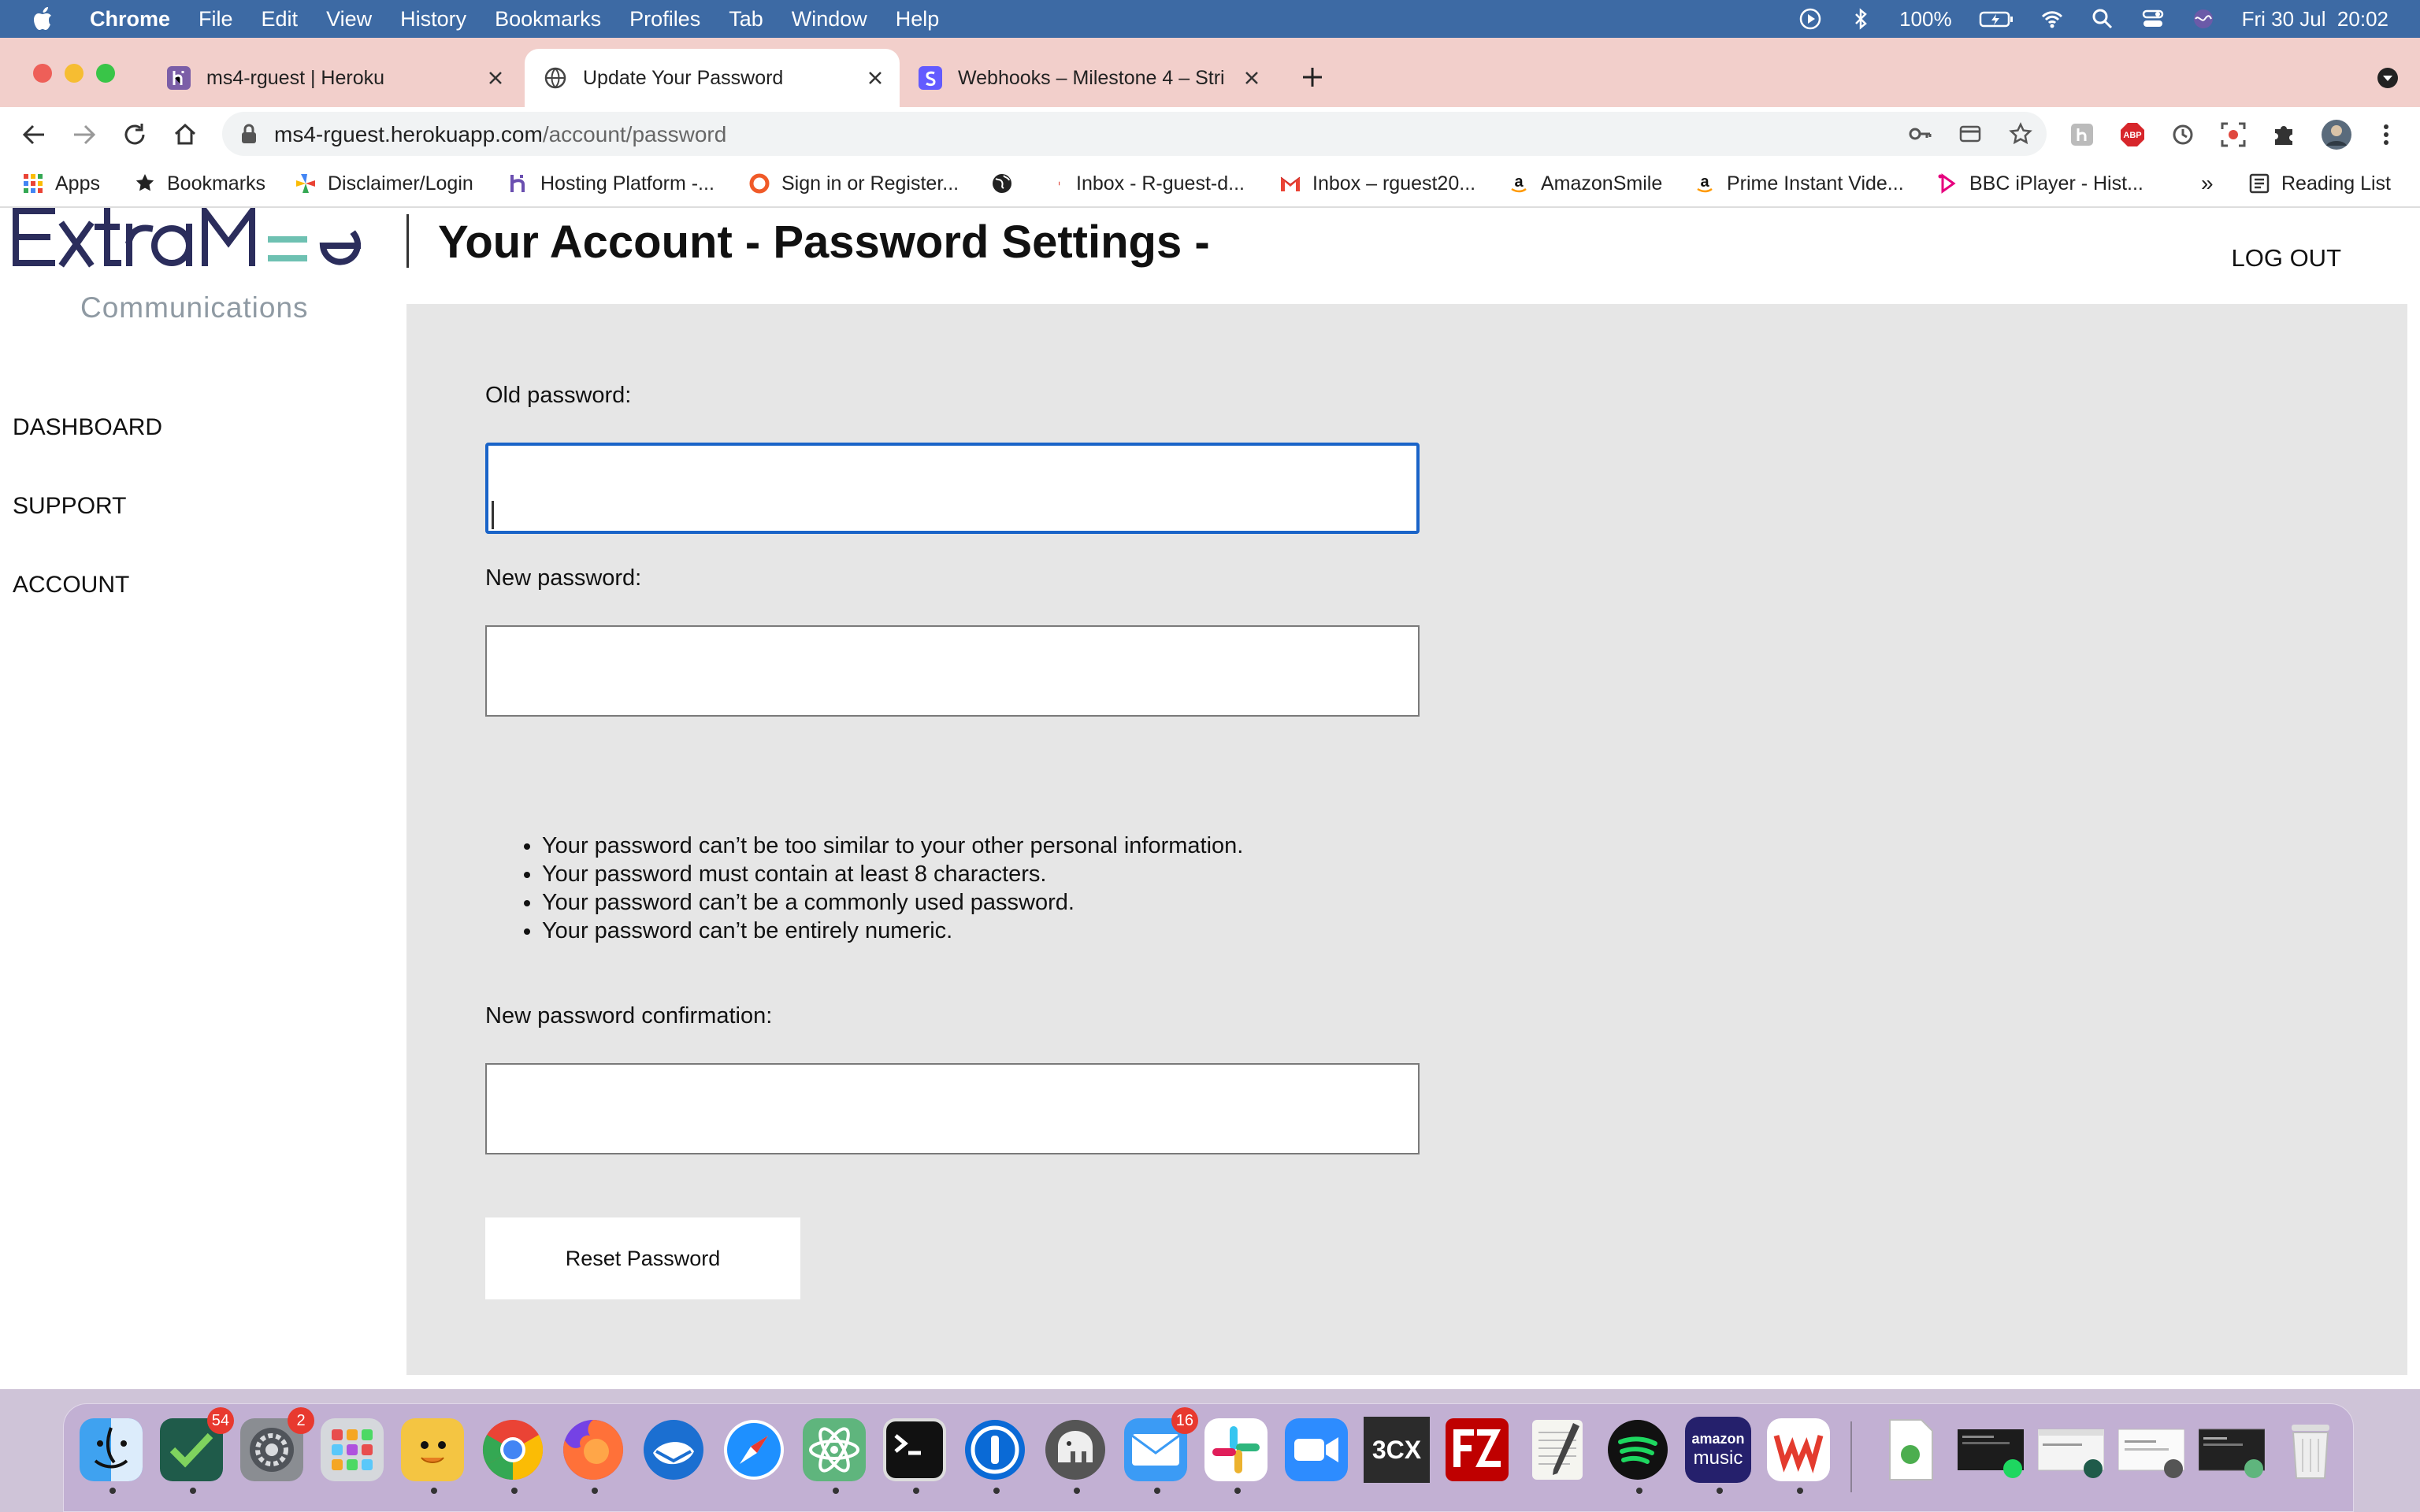 Image resolution: width=2420 pixels, height=1512 pixels. I want to click on menu-bookmarks: Bookmarks, so click(548, 19).